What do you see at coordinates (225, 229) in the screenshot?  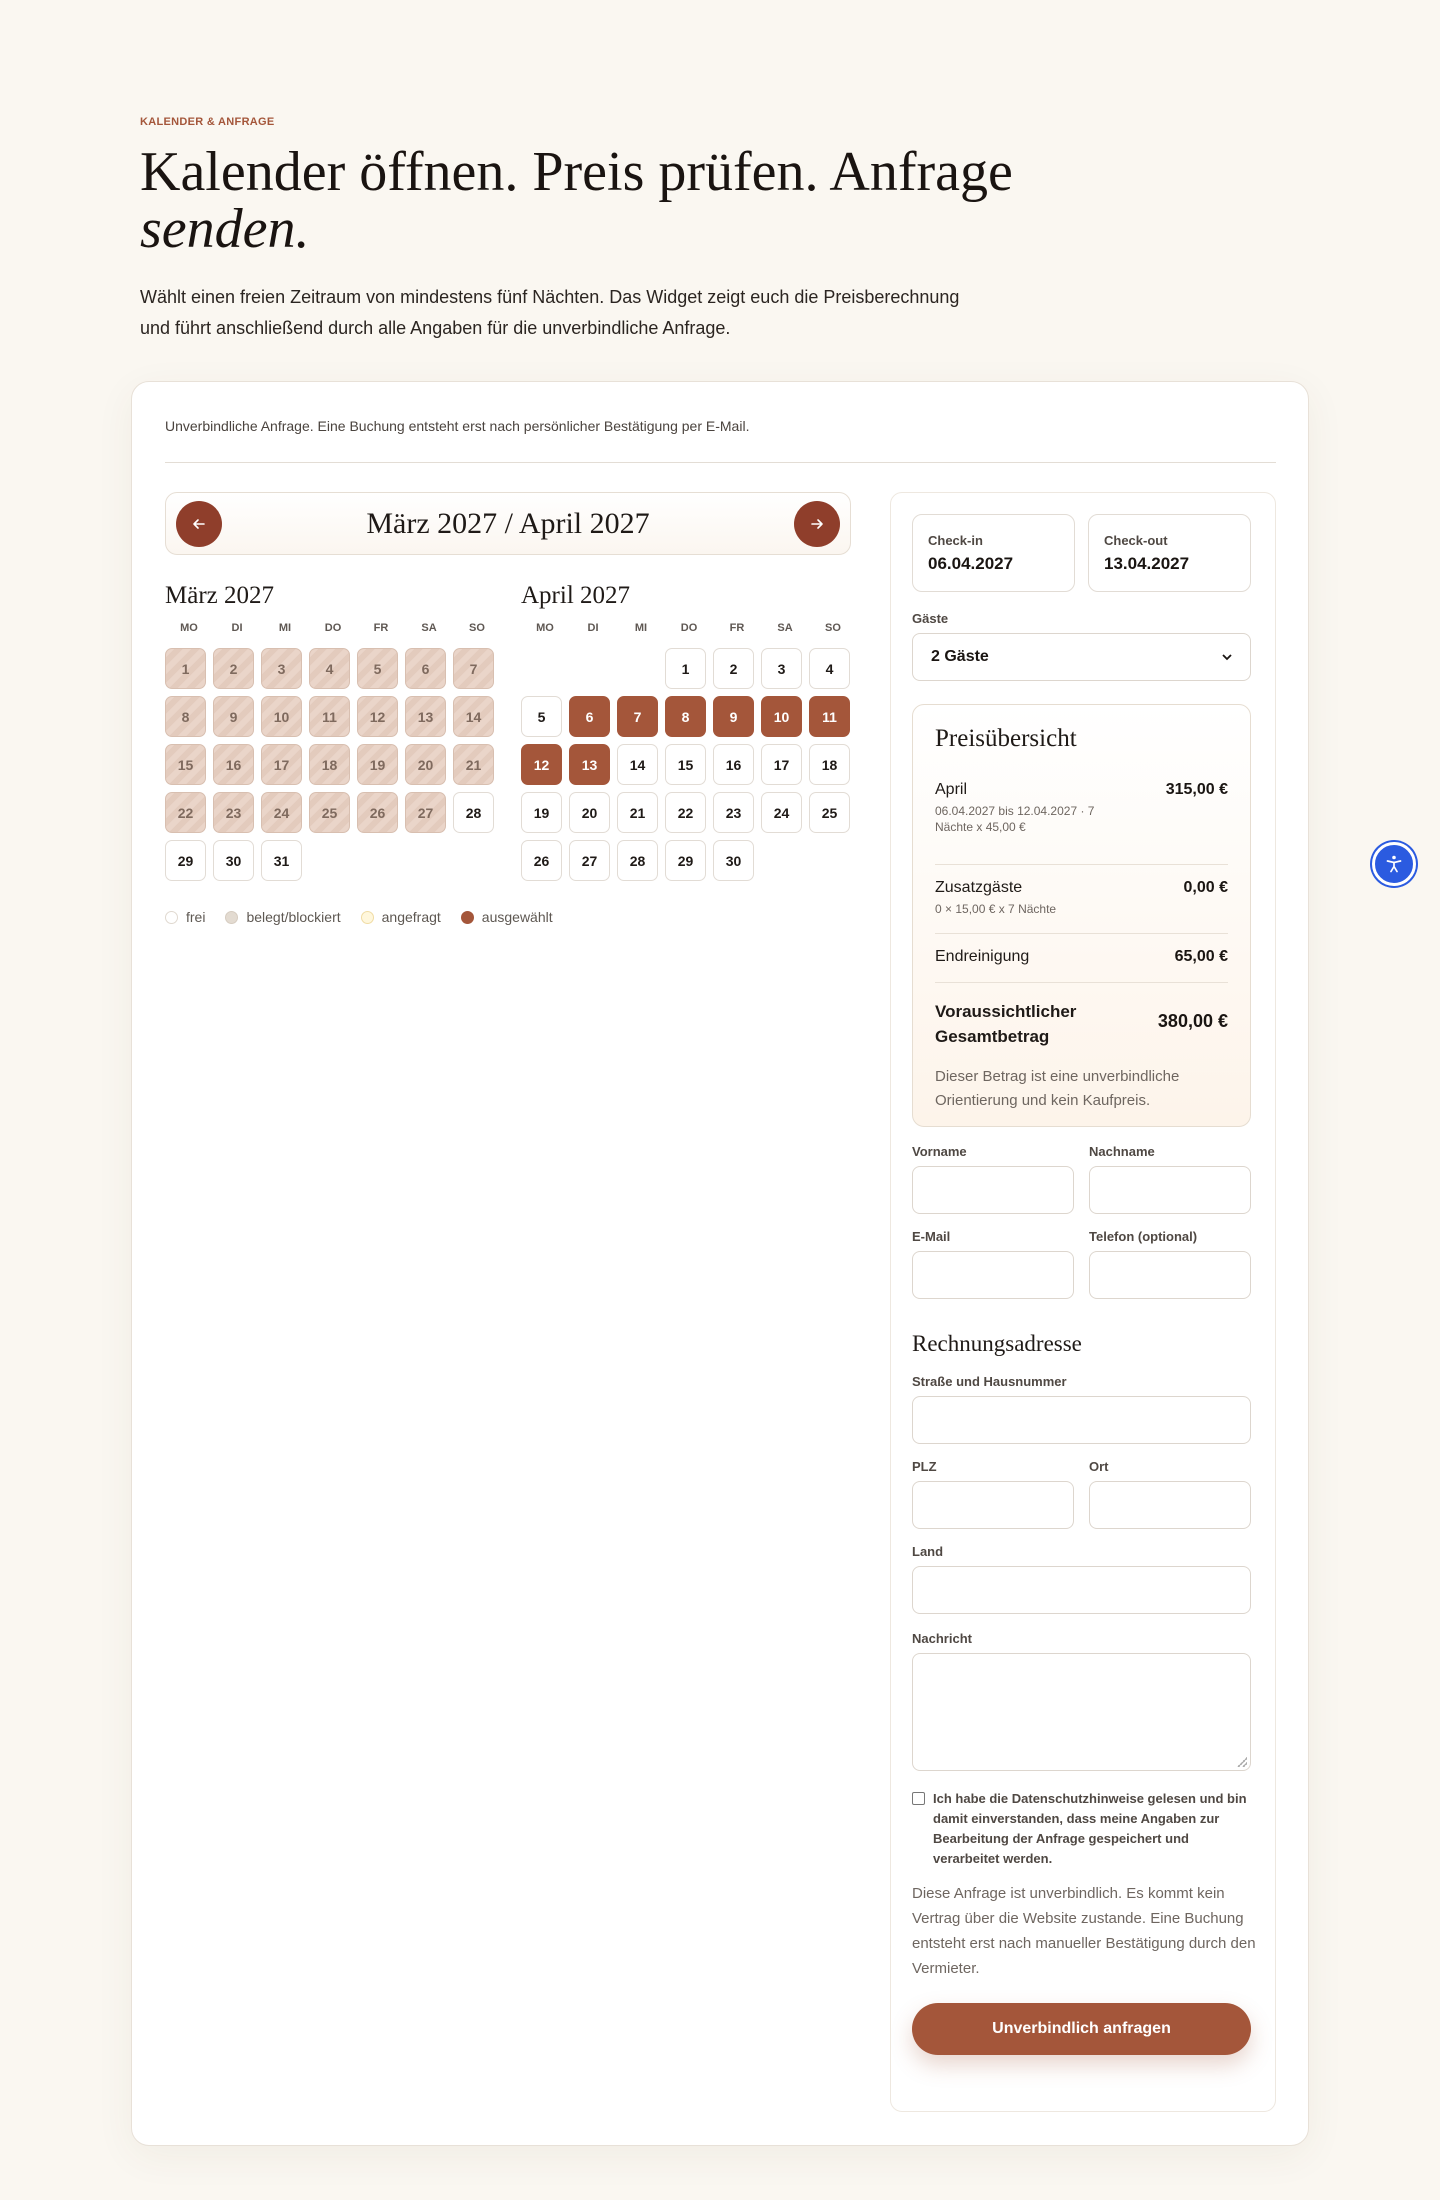 I see `page-title-line2: senden.` at bounding box center [225, 229].